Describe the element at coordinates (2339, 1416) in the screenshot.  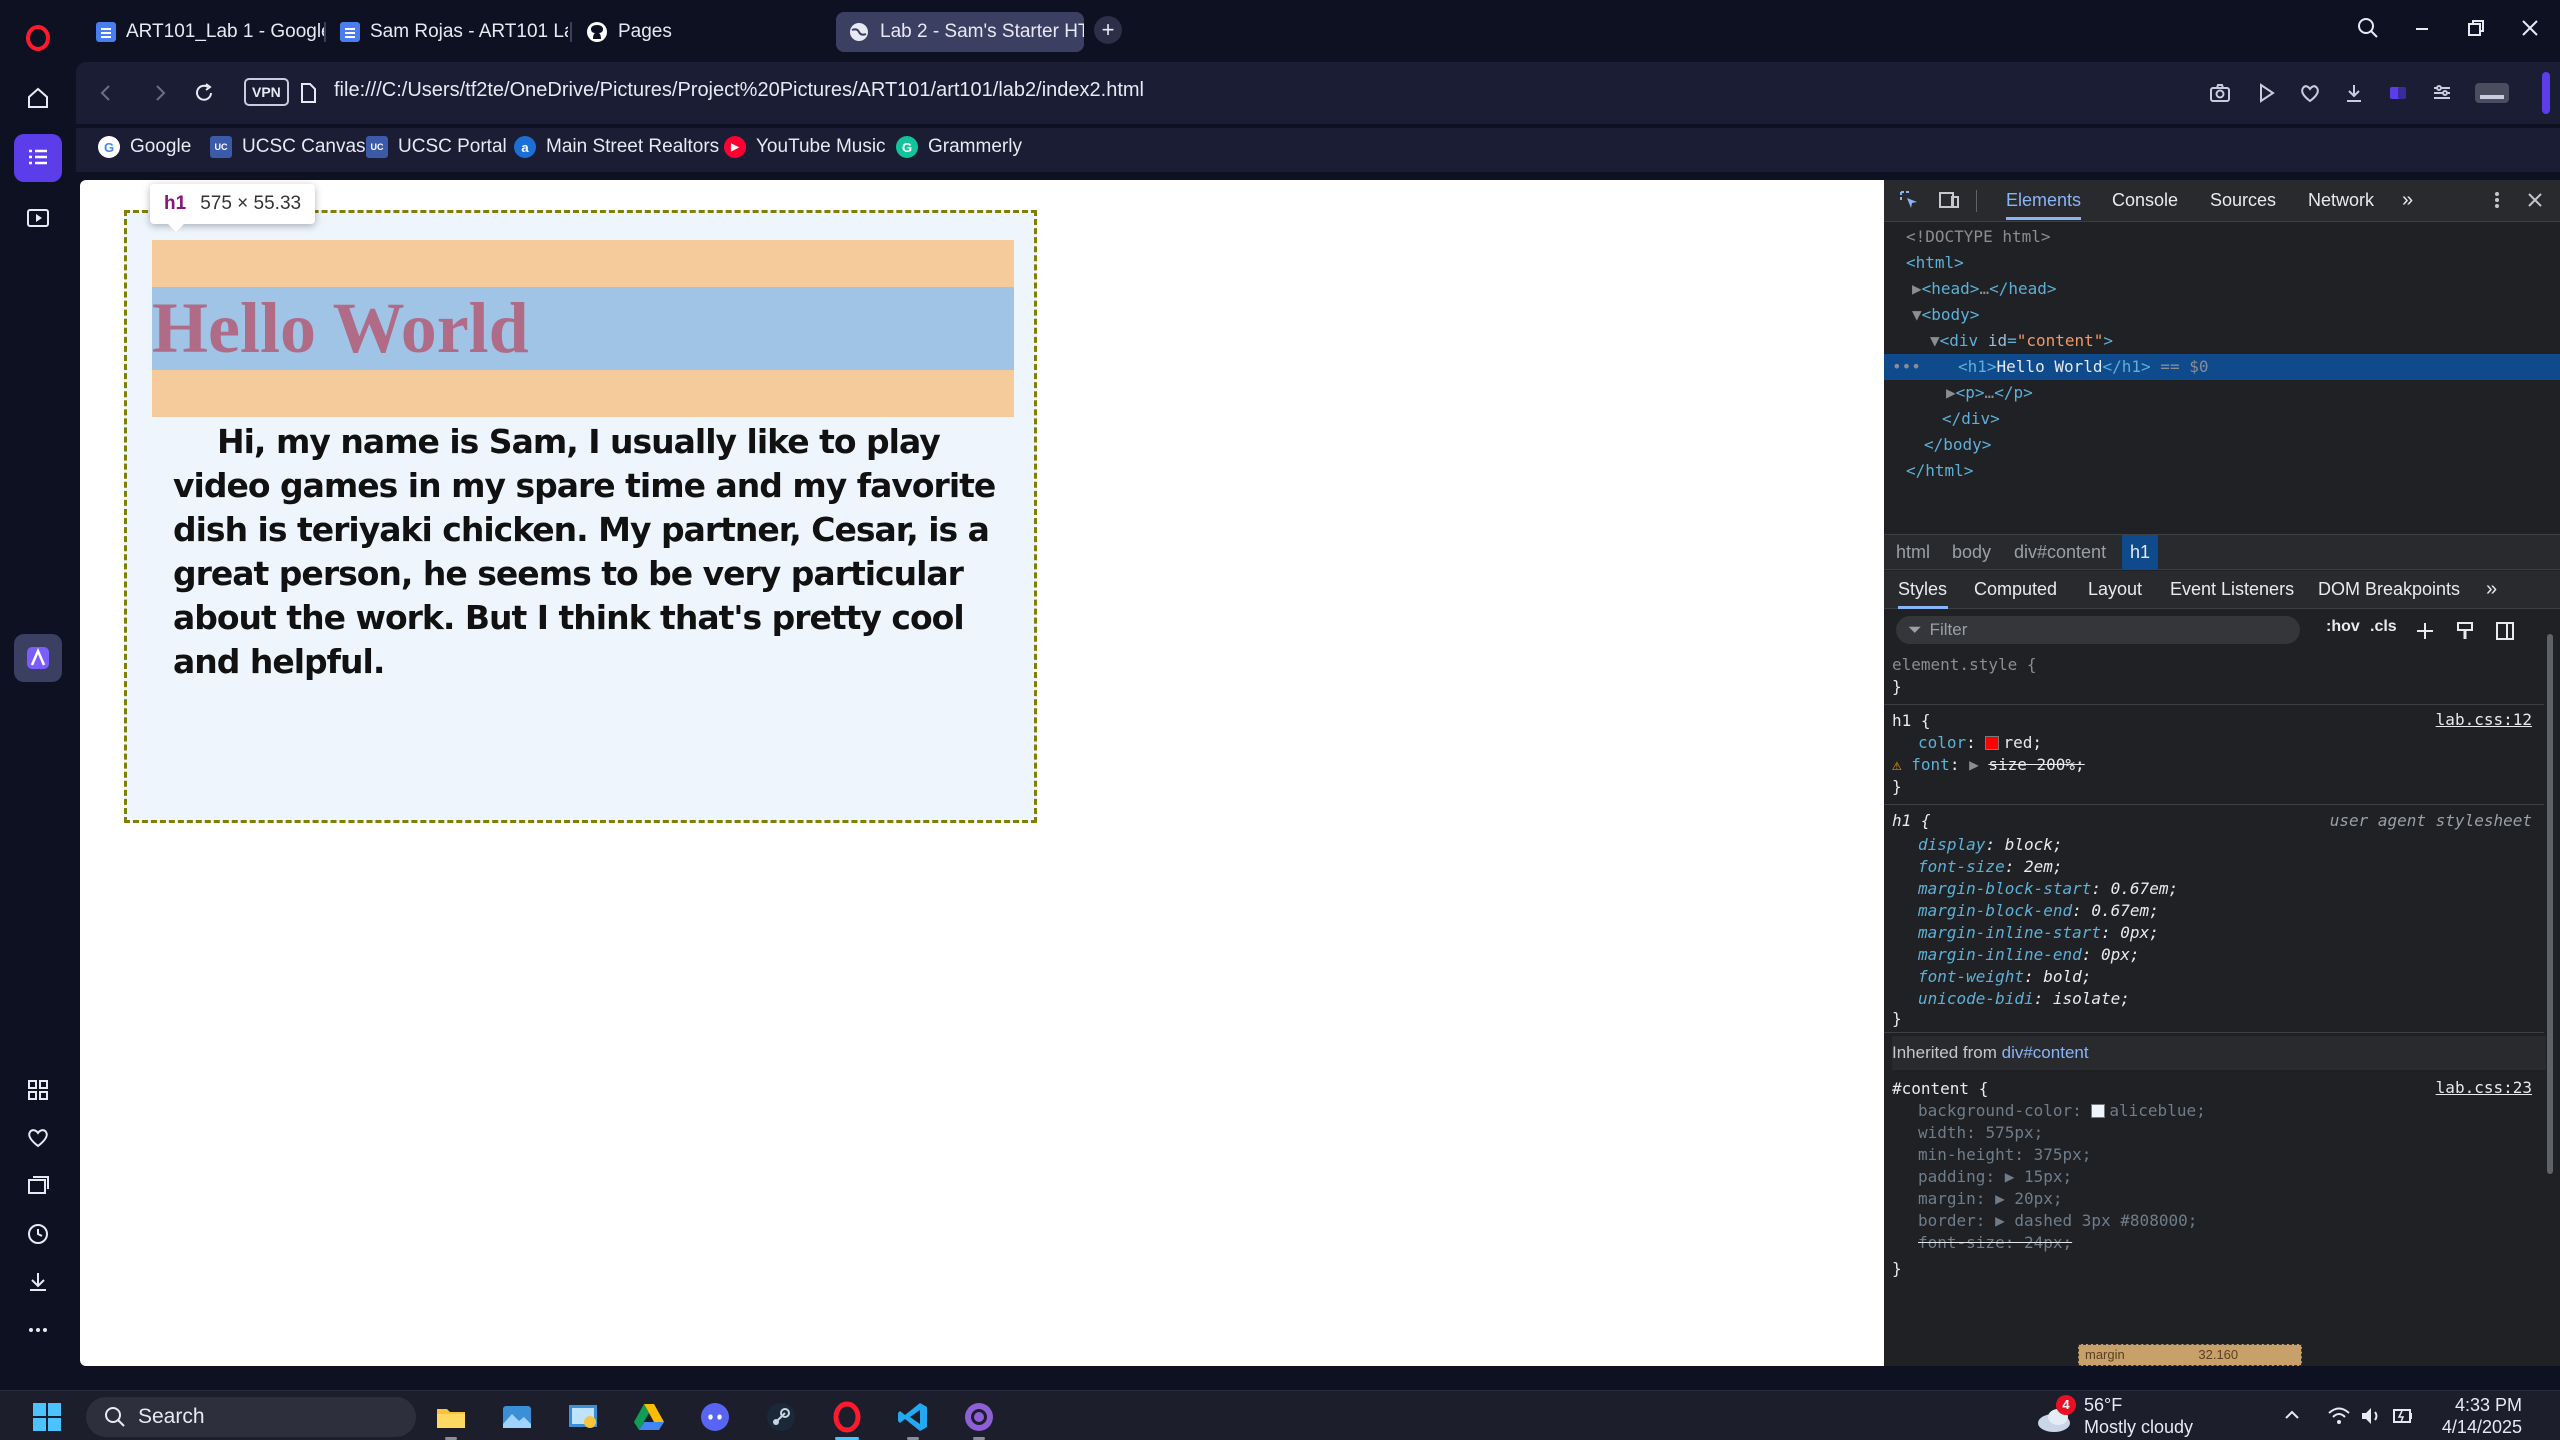
I see `wifi-icon` at that location.